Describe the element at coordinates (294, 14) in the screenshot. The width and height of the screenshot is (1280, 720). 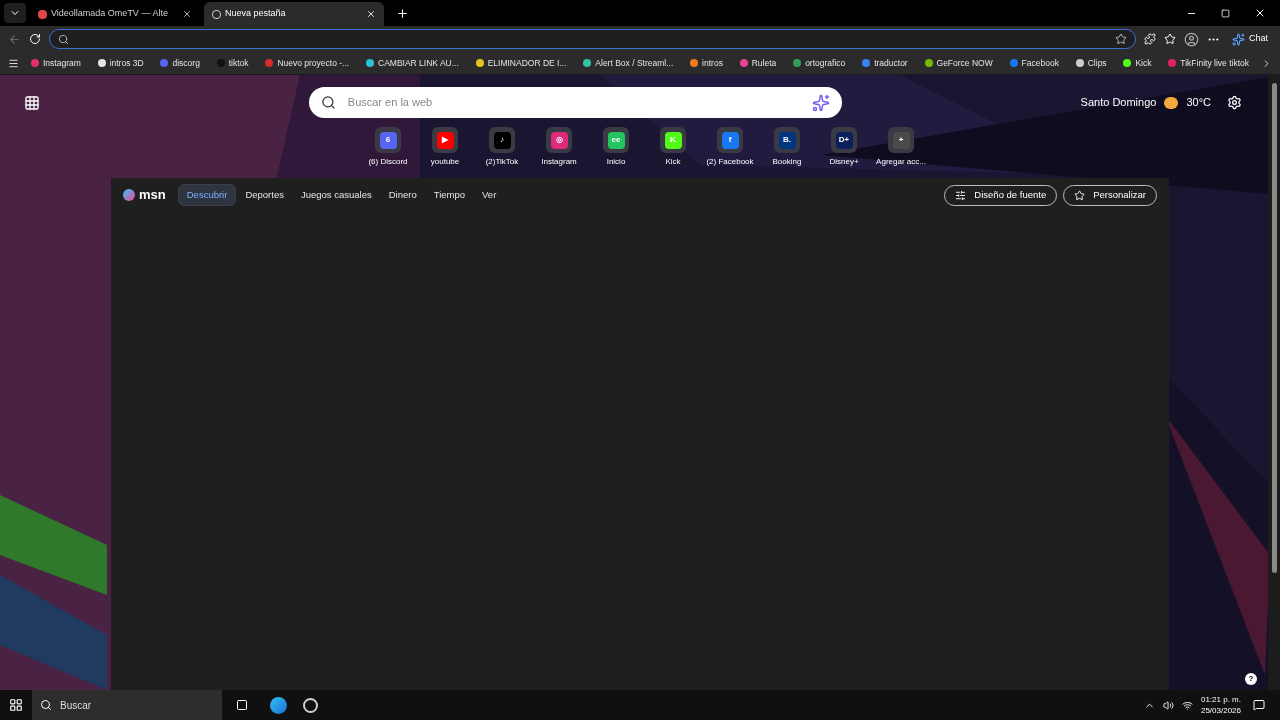
I see `browser-tab: Nueva pestaña` at that location.